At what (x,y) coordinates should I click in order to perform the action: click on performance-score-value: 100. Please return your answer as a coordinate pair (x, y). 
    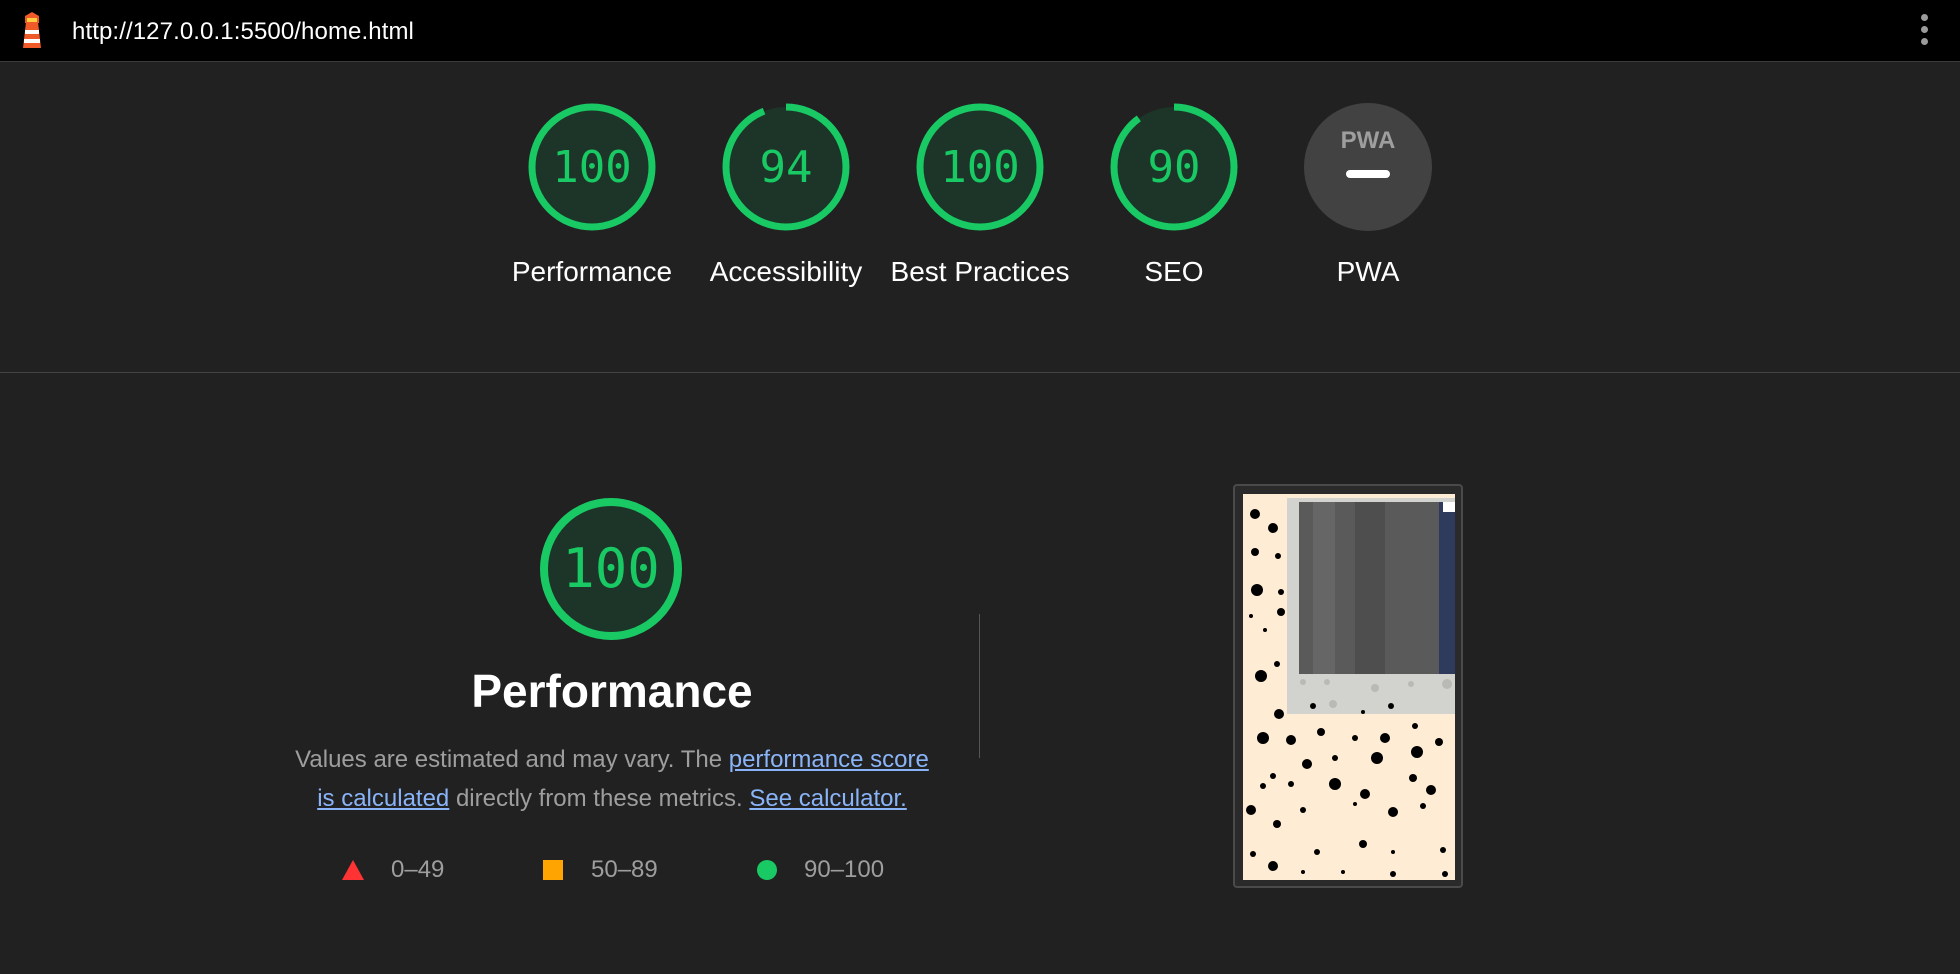
    Looking at the image, I should click on (611, 568).